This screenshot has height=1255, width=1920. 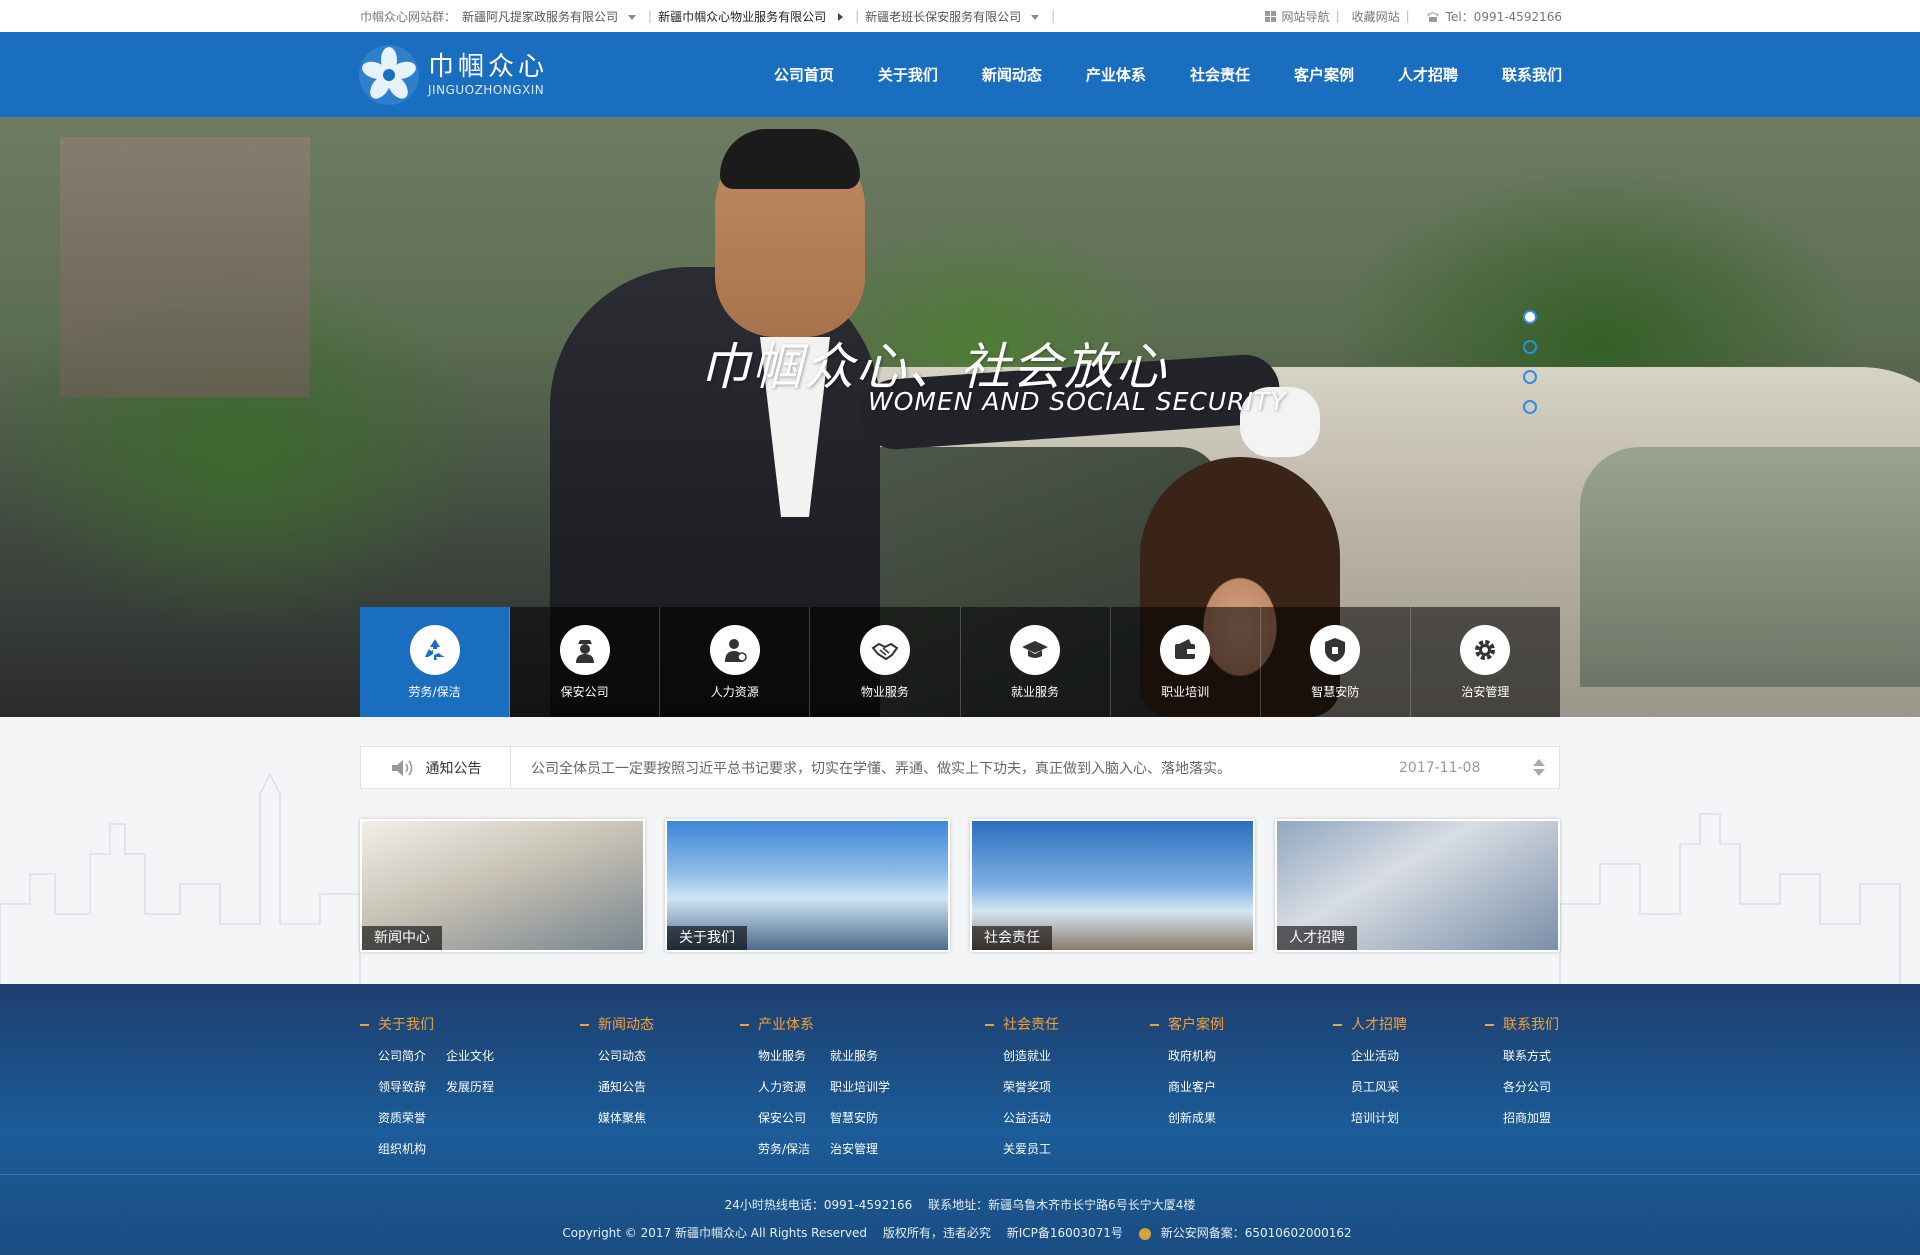 I want to click on gear-icon, so click(x=1485, y=649).